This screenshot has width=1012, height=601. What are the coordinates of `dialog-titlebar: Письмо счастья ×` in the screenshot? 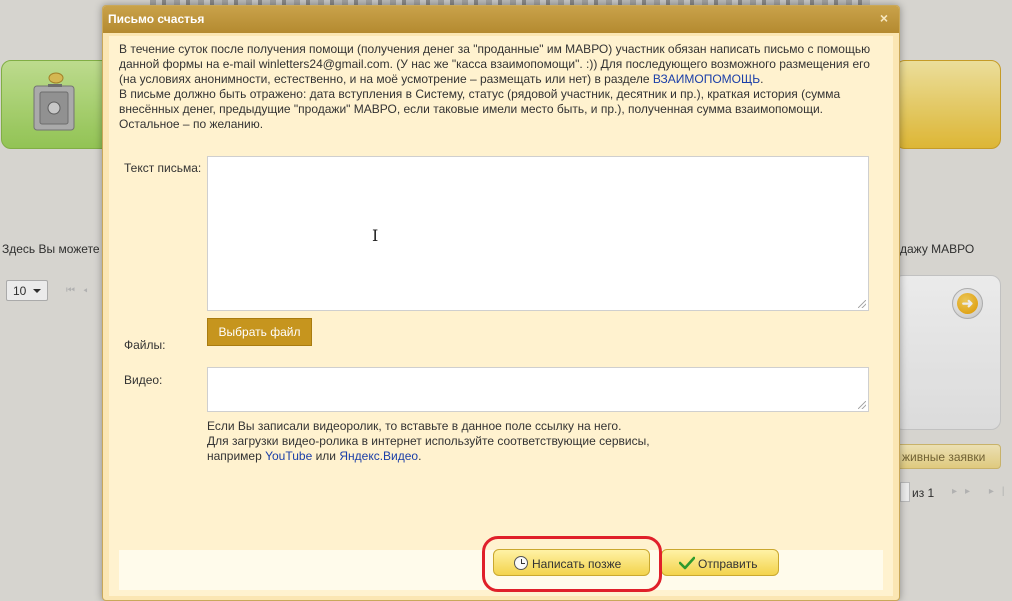 It's located at (501, 19).